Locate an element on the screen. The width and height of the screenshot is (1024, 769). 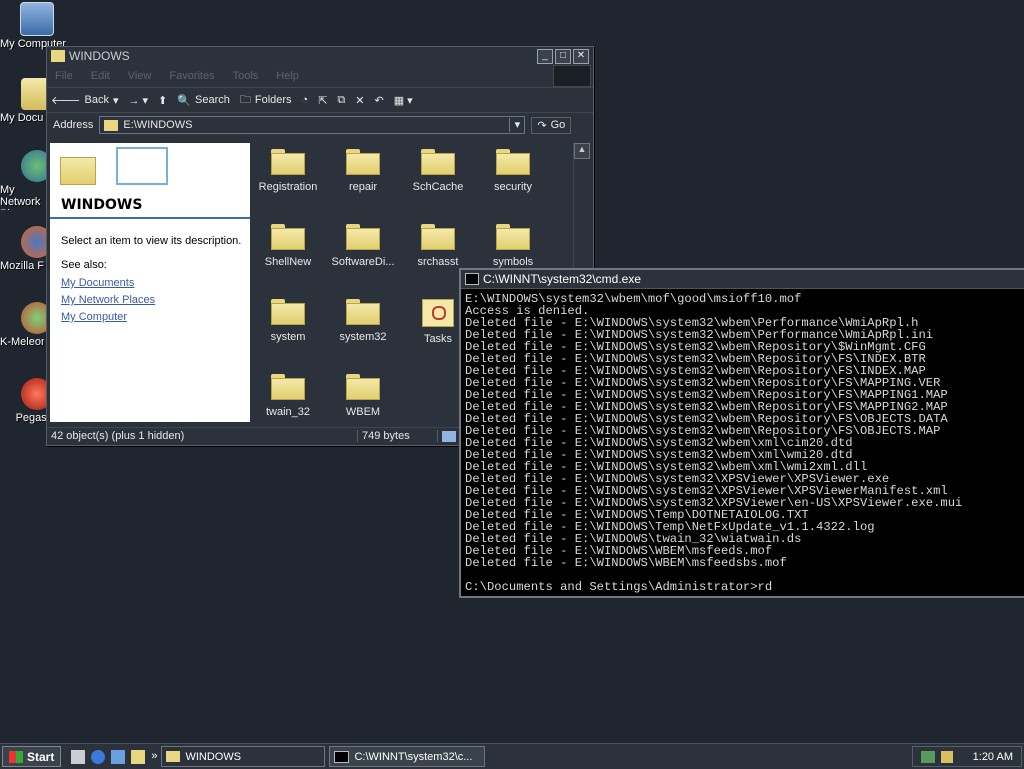
desktop-icon-label: My Documents is located at coordinates (22, 118).